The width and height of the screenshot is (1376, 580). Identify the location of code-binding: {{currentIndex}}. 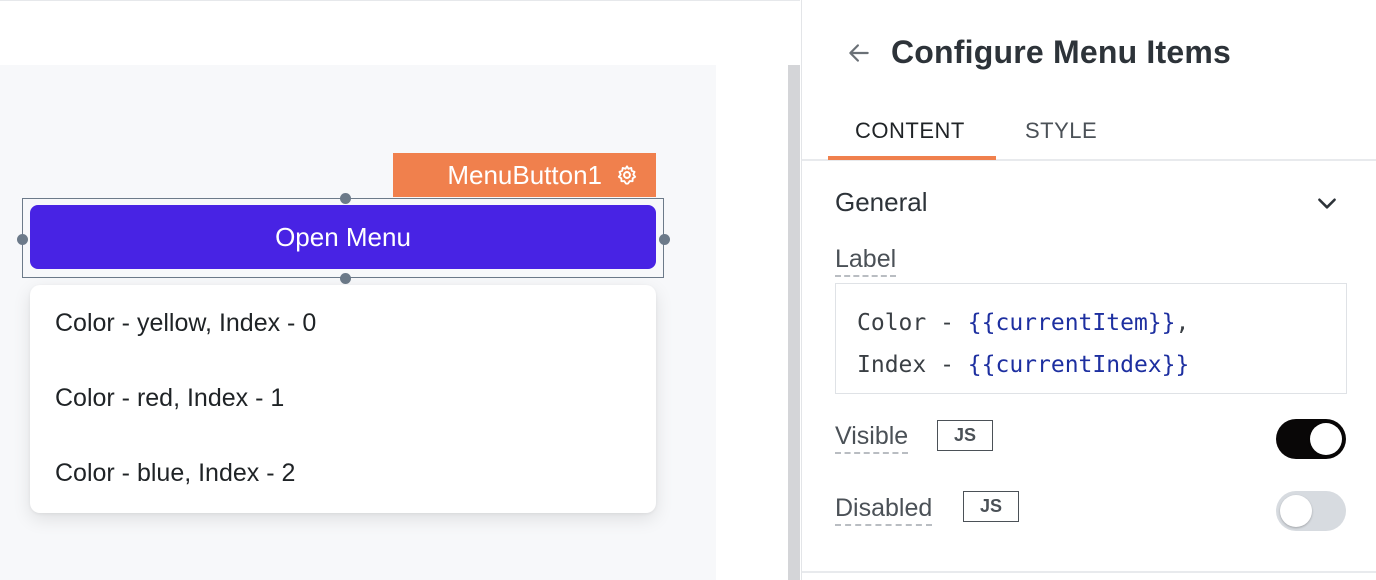
(1078, 365).